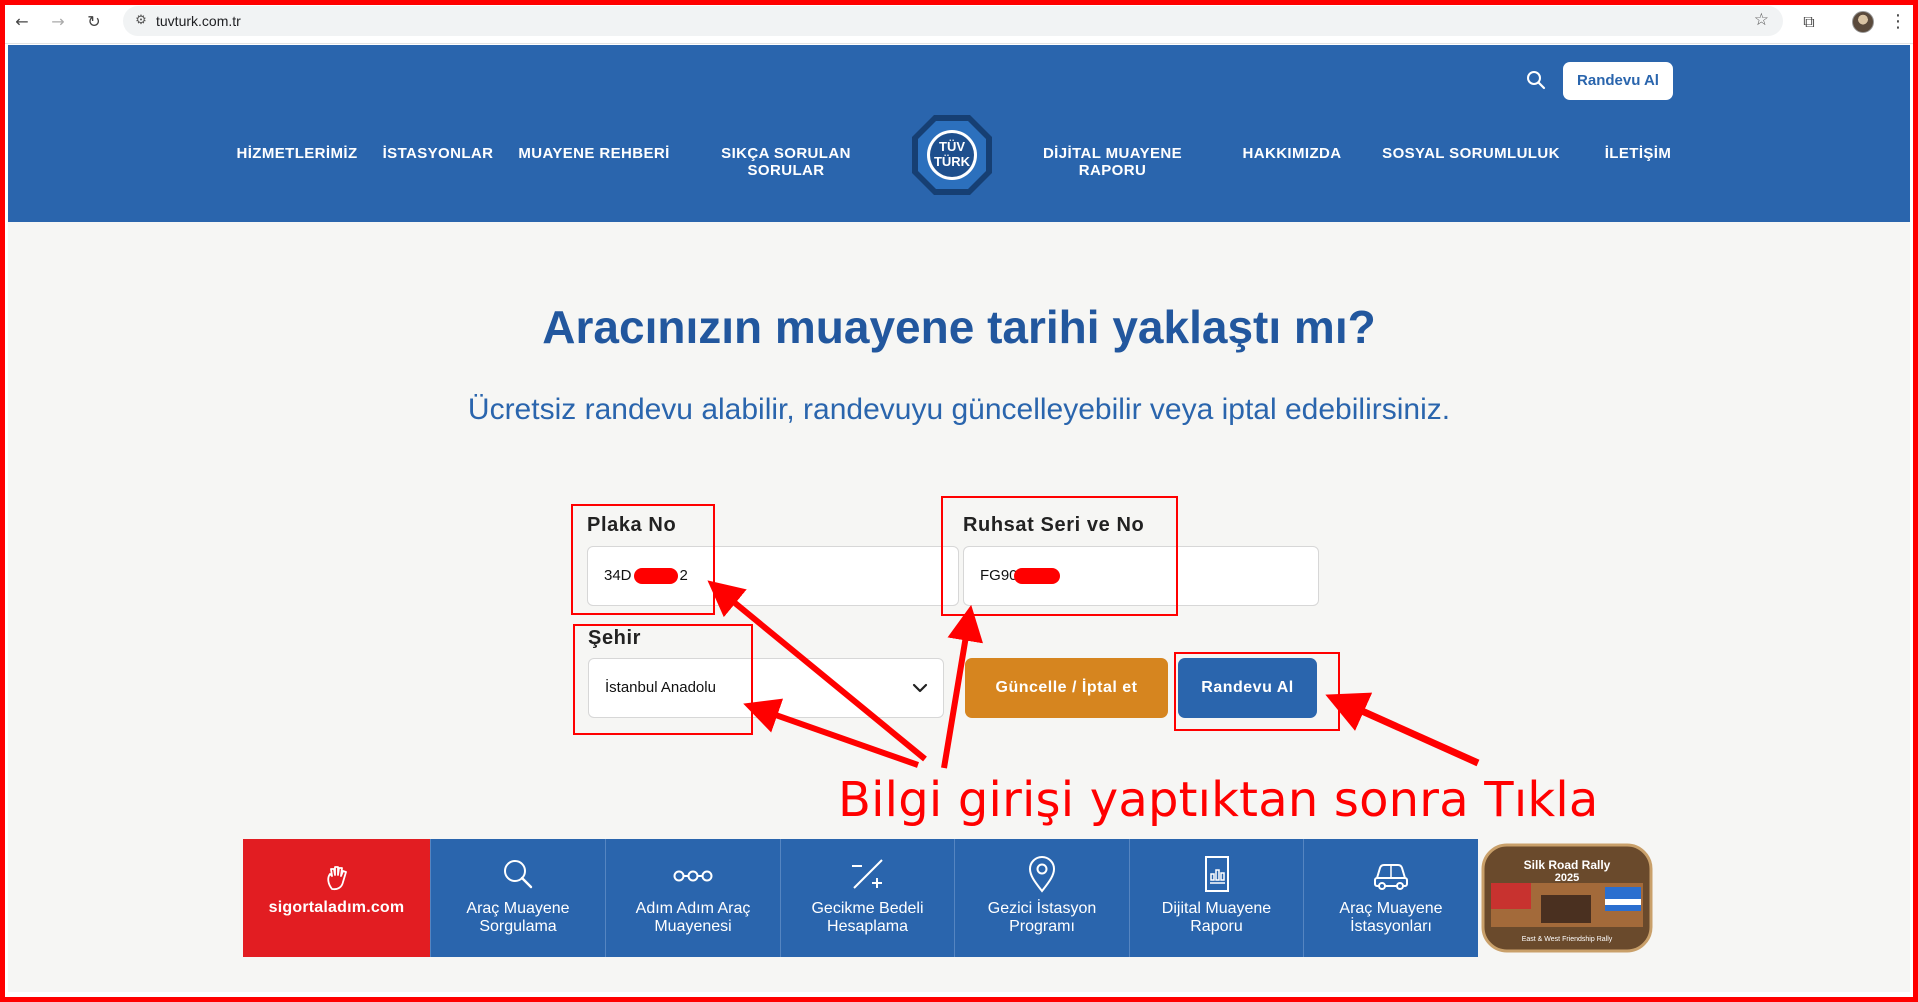 Image resolution: width=1918 pixels, height=1002 pixels. What do you see at coordinates (1618, 81) in the screenshot?
I see `header-appointment-button: Randevu Al` at bounding box center [1618, 81].